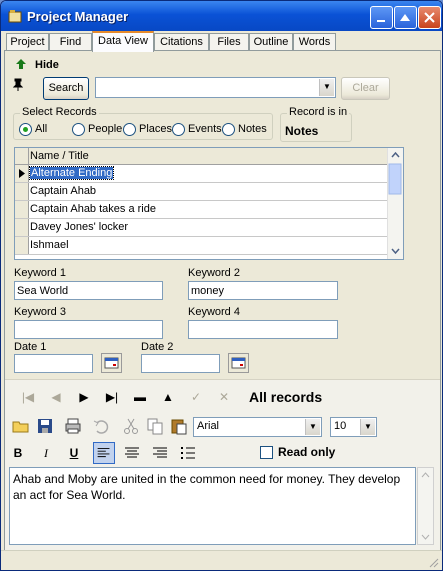 The height and width of the screenshot is (571, 443). Describe the element at coordinates (47, 65) in the screenshot. I see `hide-link: Hide` at that location.